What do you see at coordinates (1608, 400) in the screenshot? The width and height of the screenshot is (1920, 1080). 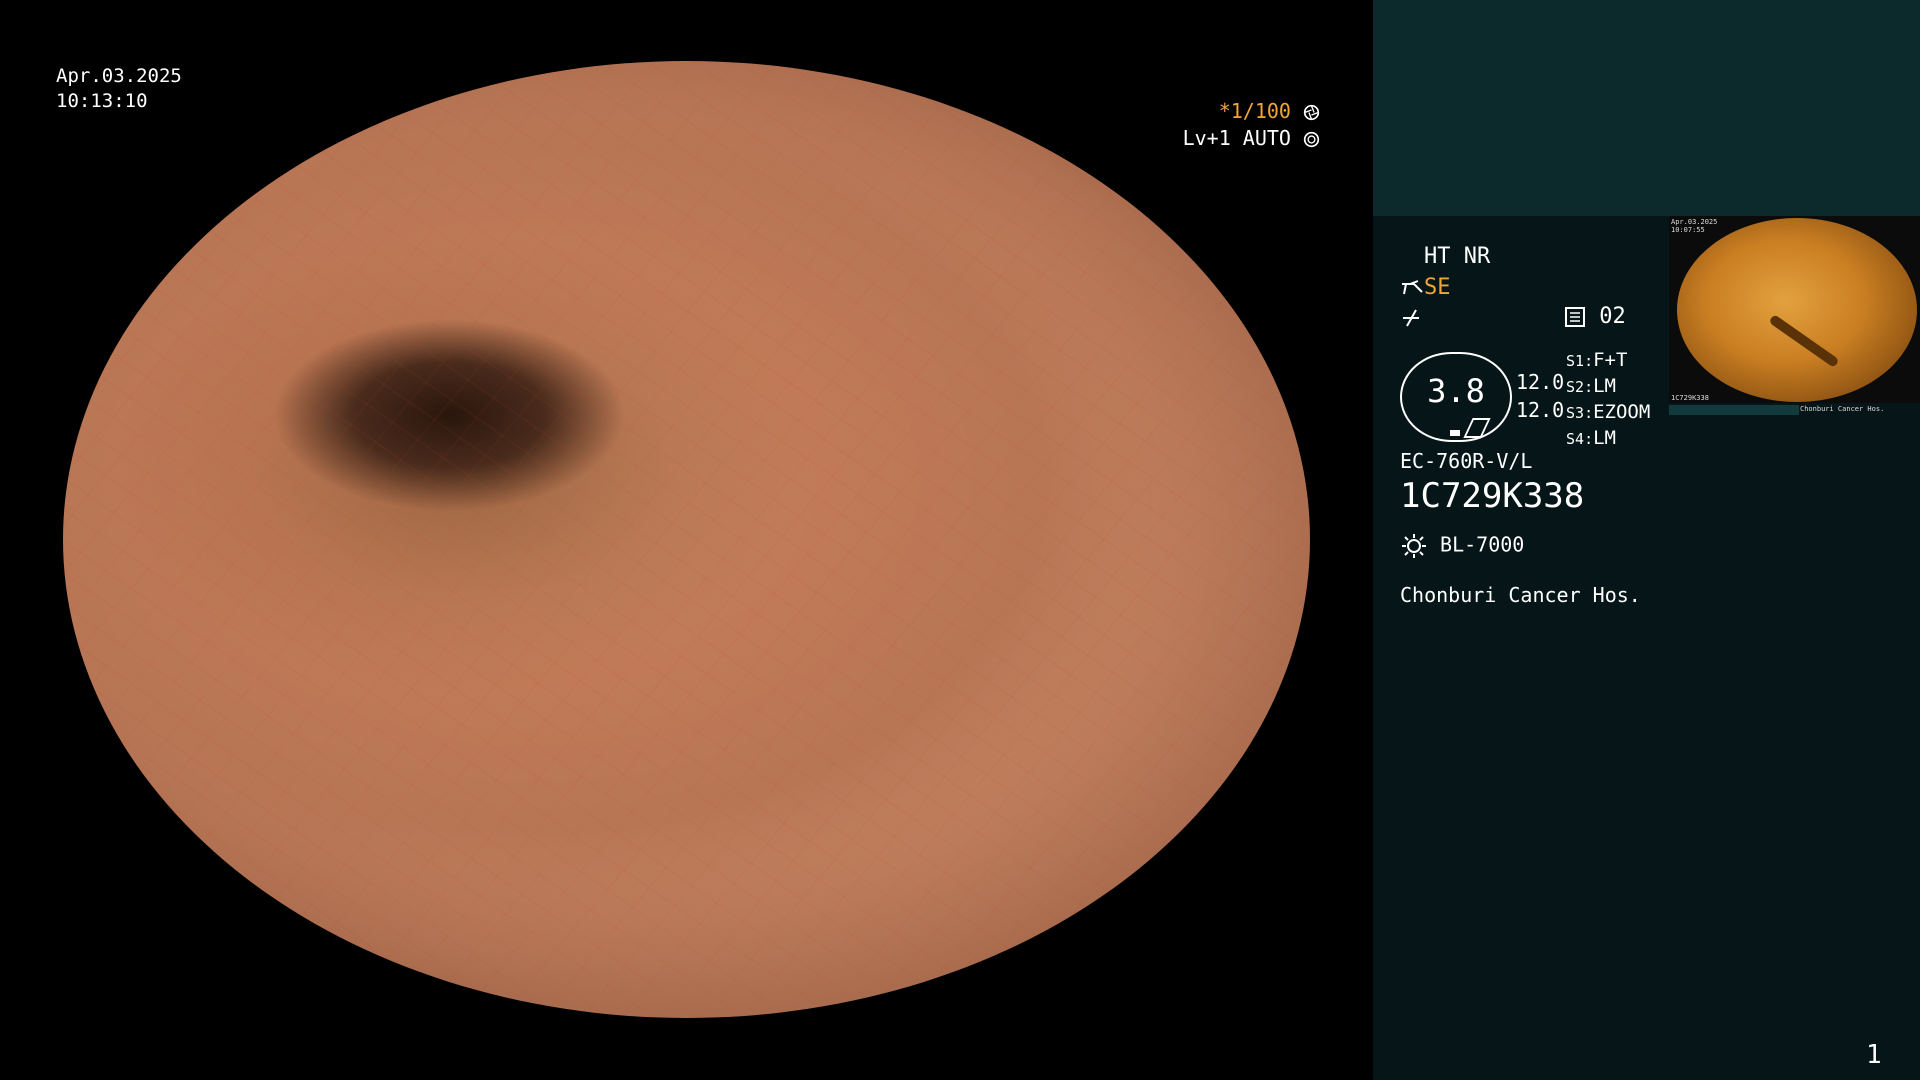 I see `switch-list: S1:F+T S2:LM S3:EZOOM S4:LM` at bounding box center [1608, 400].